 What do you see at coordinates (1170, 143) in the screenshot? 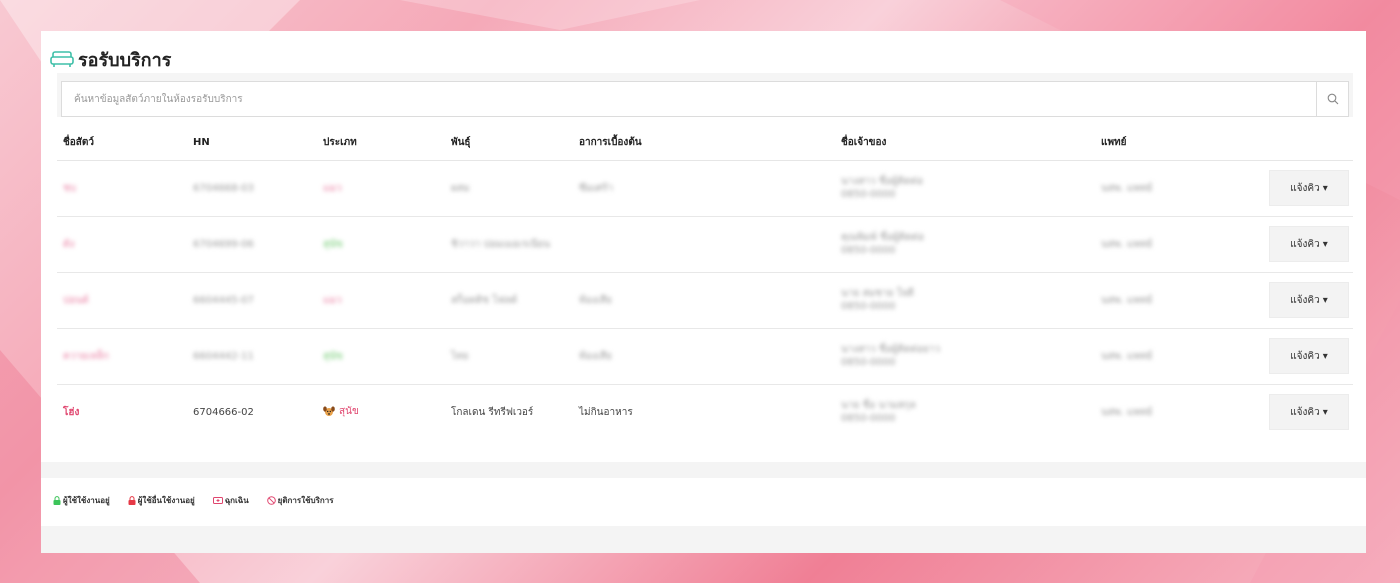
I see `col-header-doctor: แพทย์` at bounding box center [1170, 143].